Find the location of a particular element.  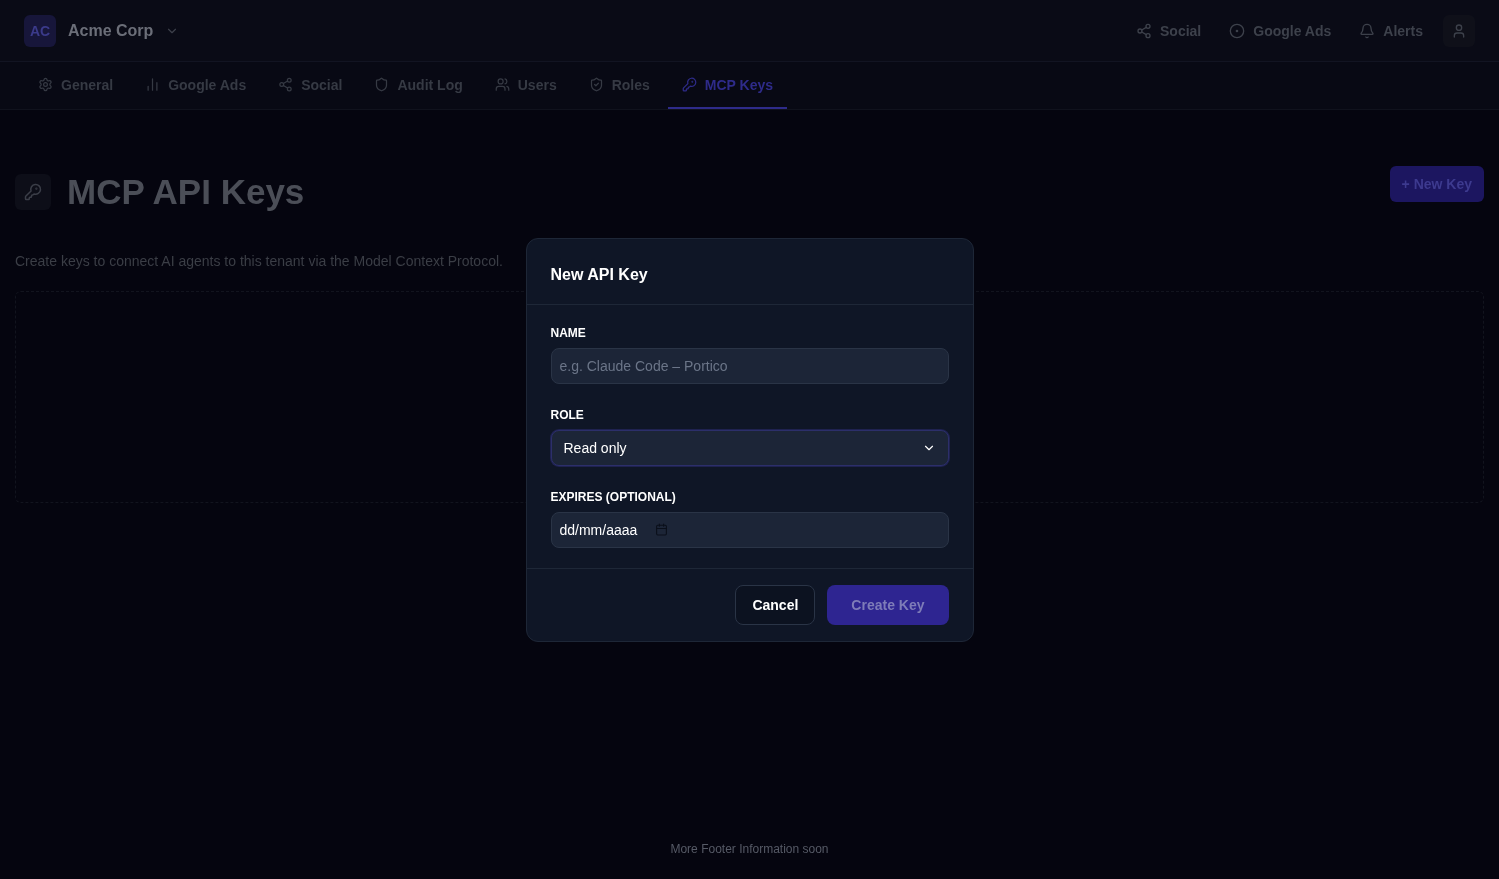

bar-chart-icon is located at coordinates (153, 84).